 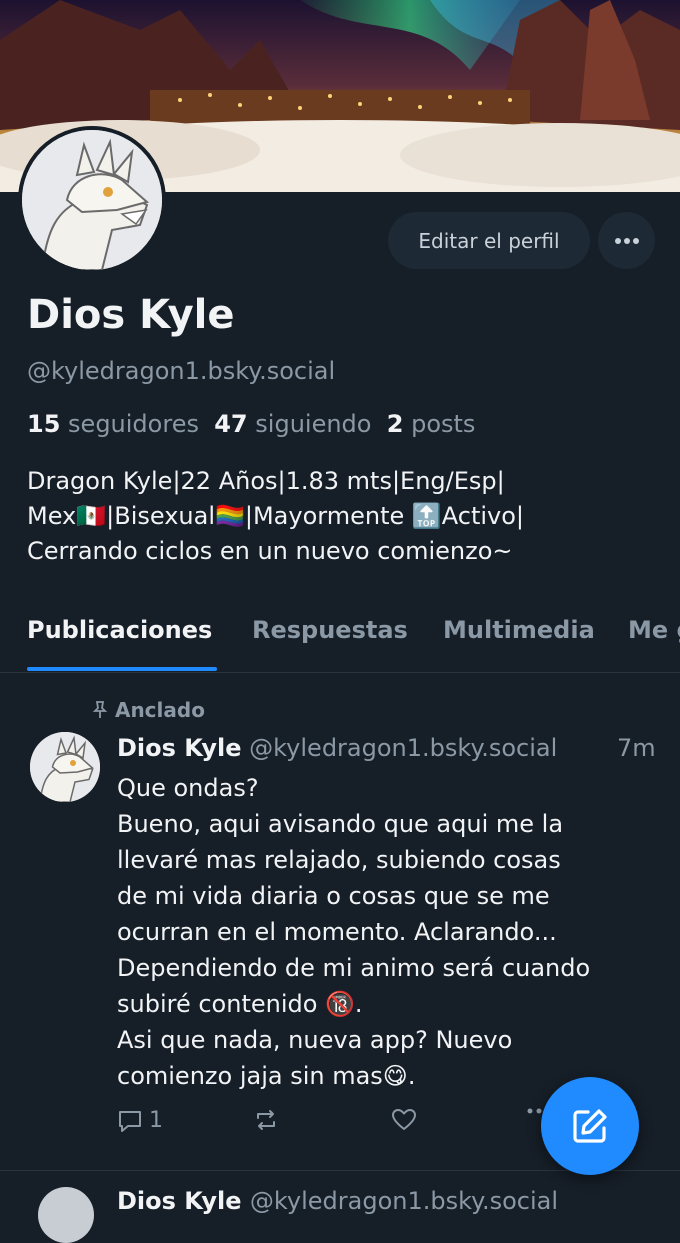 I want to click on posts-label: posts, so click(x=443, y=424).